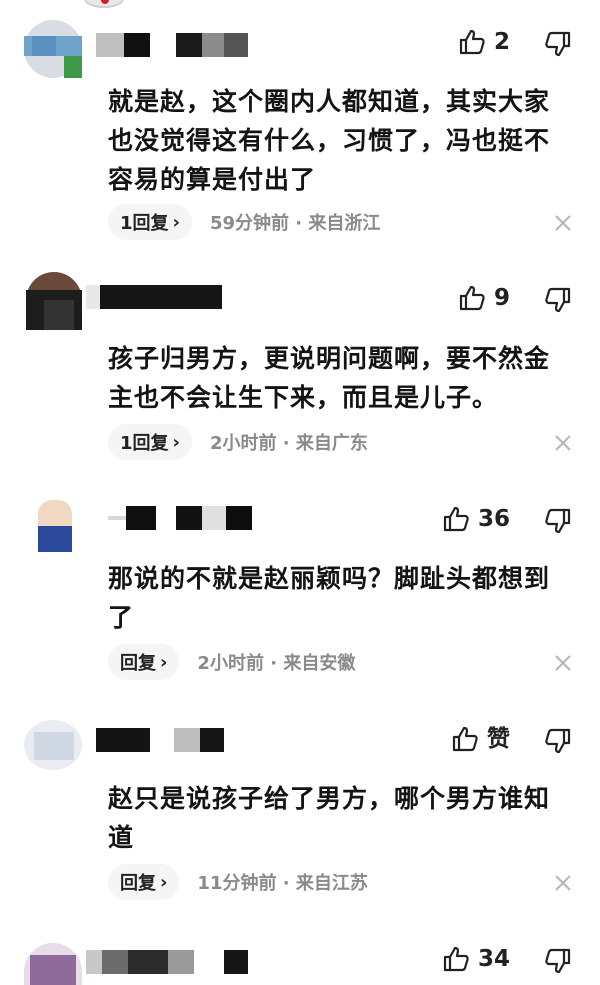 The width and height of the screenshot is (600, 985). What do you see at coordinates (276, 663) in the screenshot?
I see `comment-time-location: 2小时前 · 来自安徽` at bounding box center [276, 663].